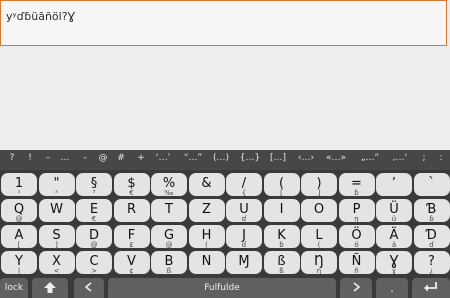 The image size is (450, 298). What do you see at coordinates (394, 245) in the screenshot?
I see `key-alt-label: ä` at bounding box center [394, 245].